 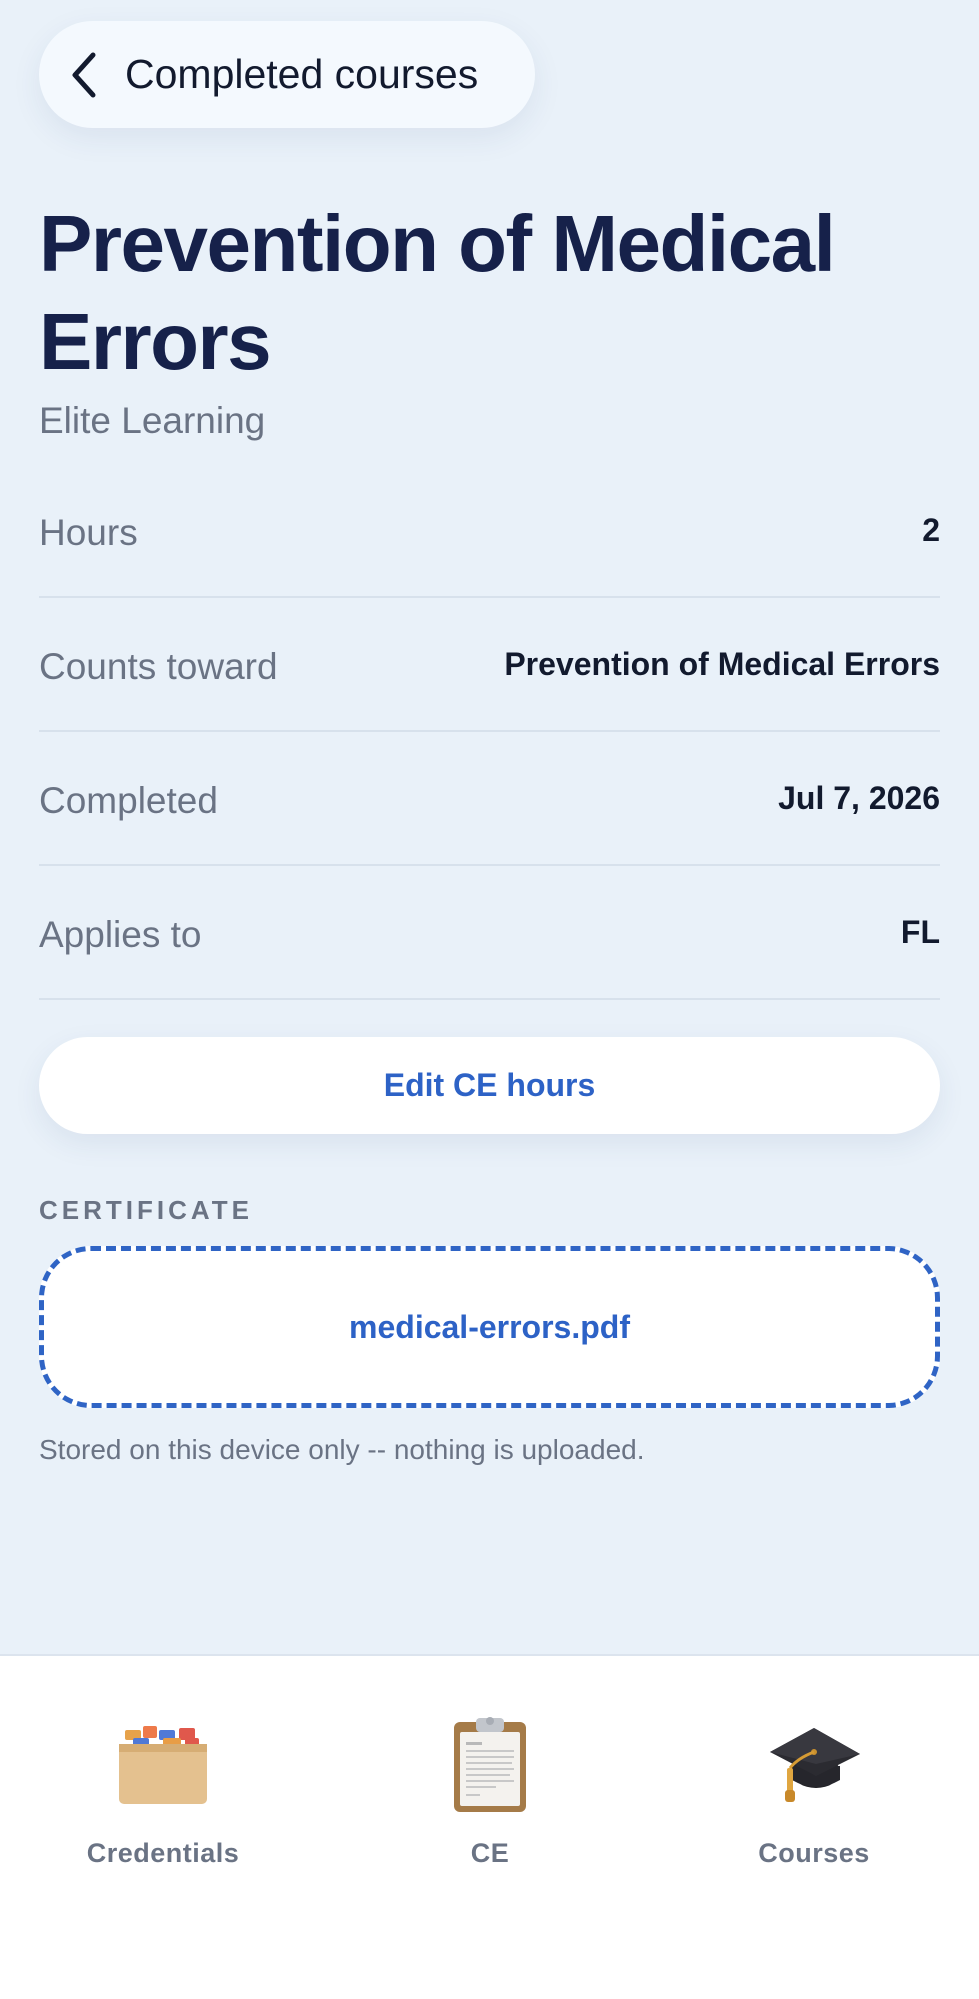 What do you see at coordinates (920, 931) in the screenshot?
I see `detail-value: FL` at bounding box center [920, 931].